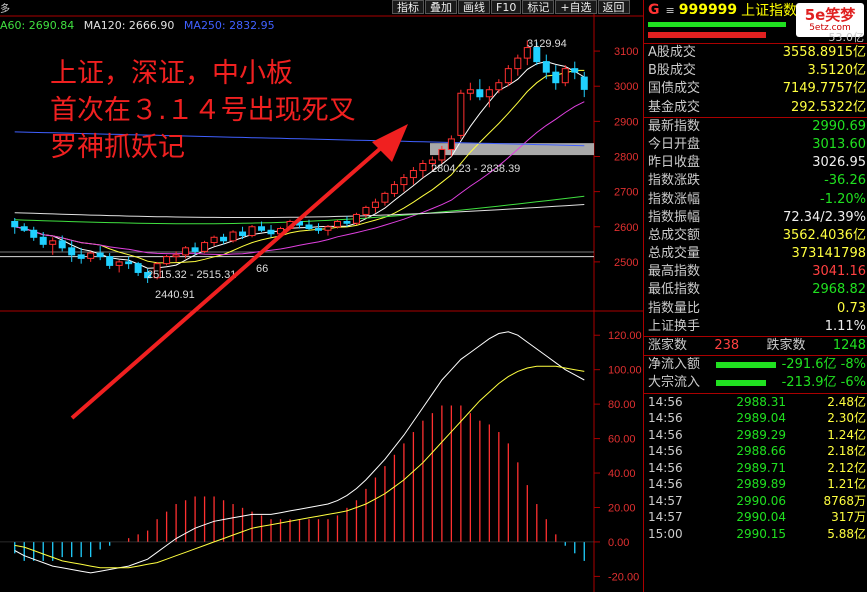 Image resolution: width=867 pixels, height=592 pixels. Describe the element at coordinates (626, 193) in the screenshot. I see `price-tick-label: 2700` at that location.